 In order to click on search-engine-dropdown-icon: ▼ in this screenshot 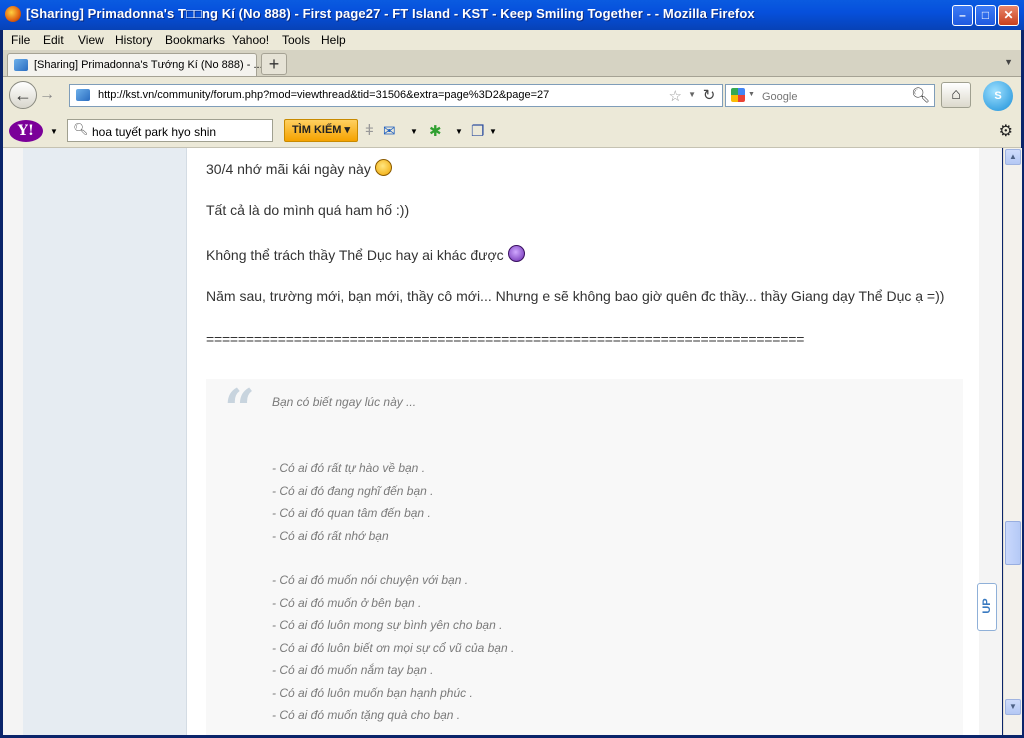, I will do `click(751, 94)`.